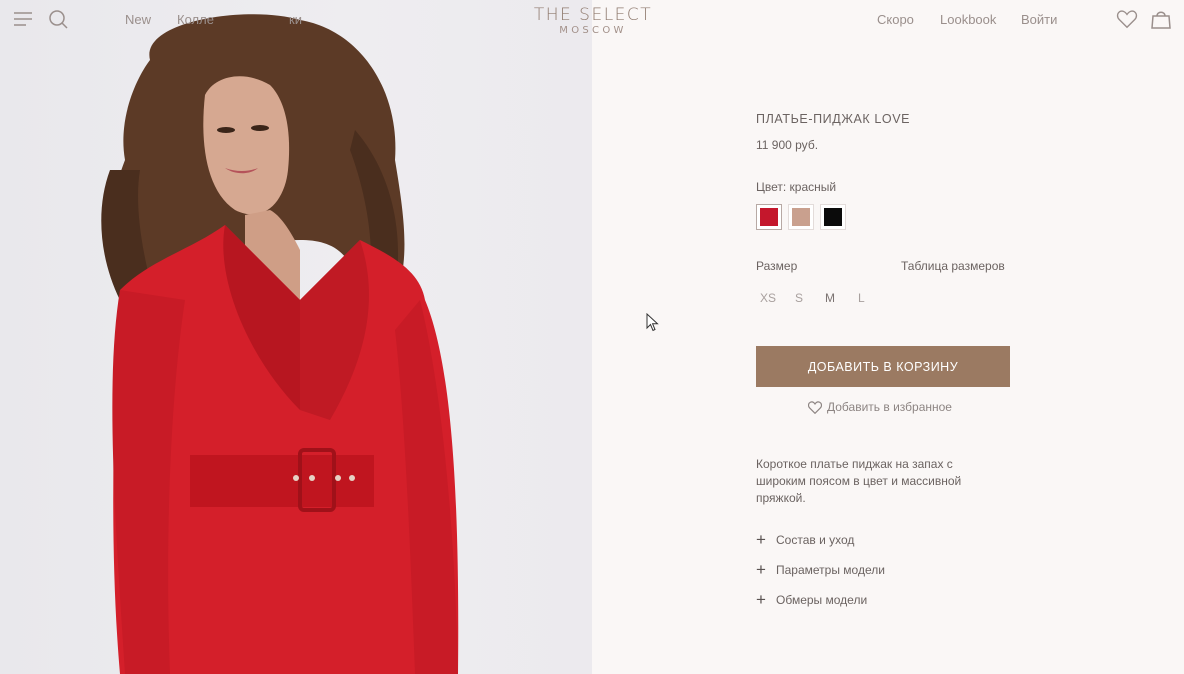 Image resolution: width=1184 pixels, height=674 pixels. Describe the element at coordinates (58, 19) in the screenshot. I see `search-icon` at that location.